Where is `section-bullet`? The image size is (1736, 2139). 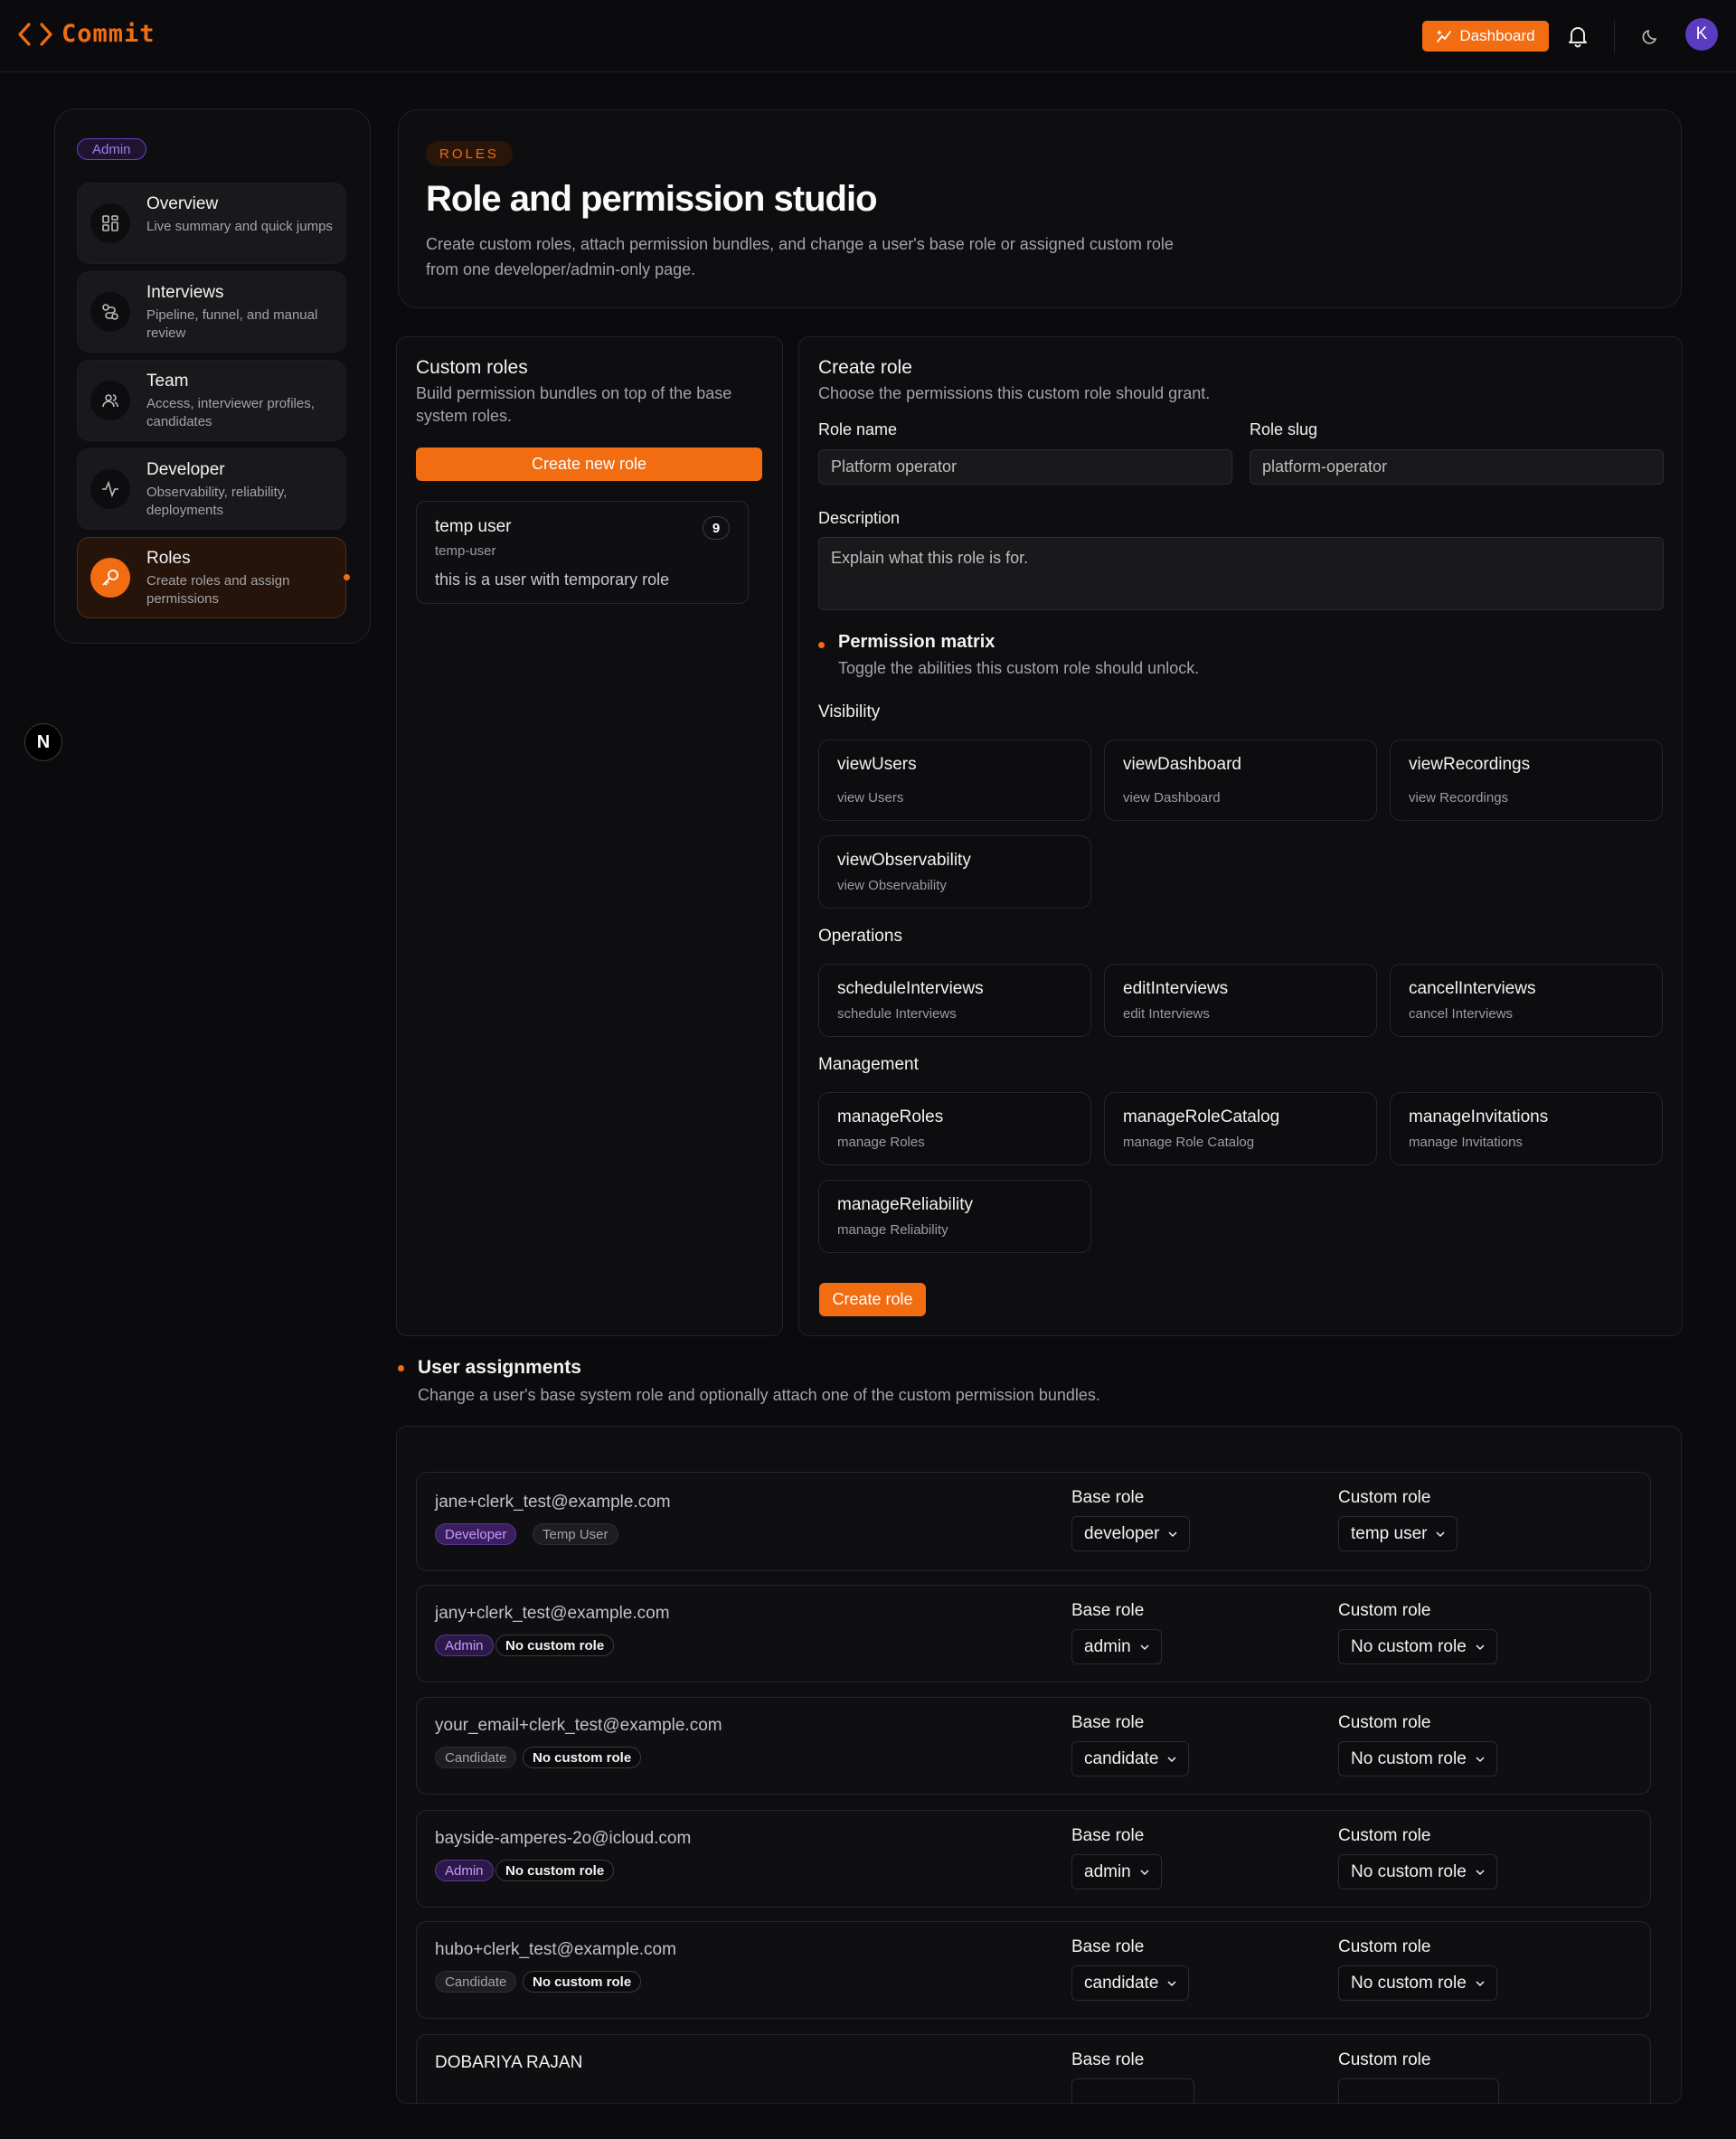
section-bullet is located at coordinates (822, 645).